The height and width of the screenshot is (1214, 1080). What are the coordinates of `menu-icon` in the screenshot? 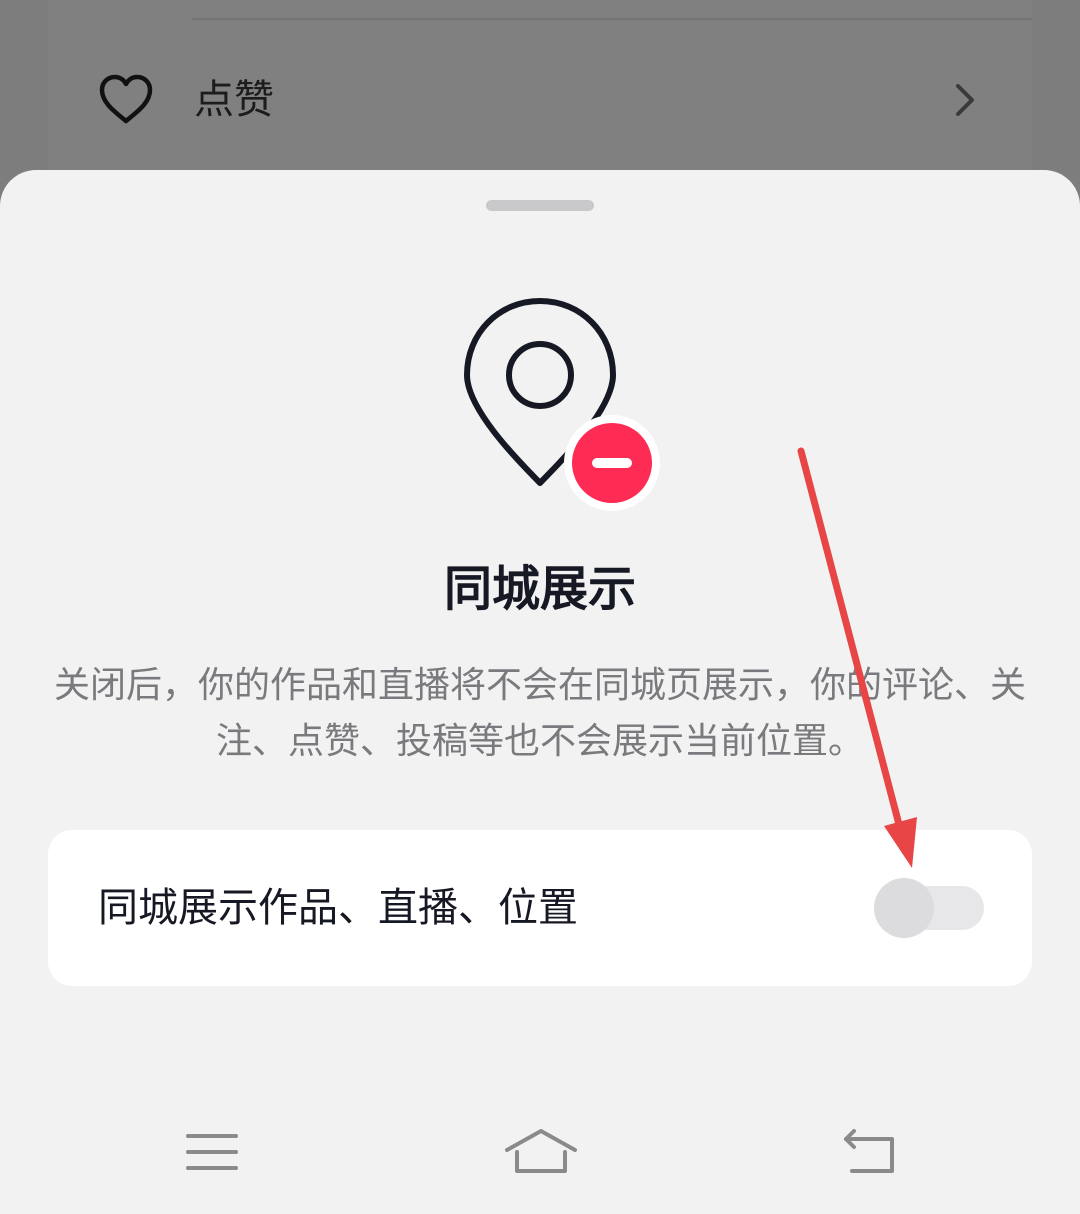 It's located at (212, 1152).